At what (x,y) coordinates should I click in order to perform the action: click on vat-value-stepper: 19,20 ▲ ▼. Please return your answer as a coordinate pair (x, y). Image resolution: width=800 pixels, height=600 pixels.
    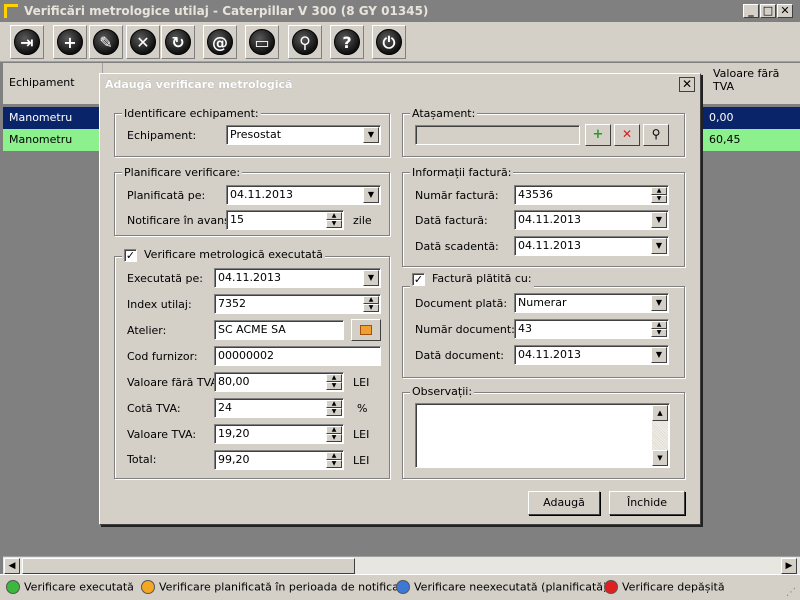
    Looking at the image, I should click on (279, 434).